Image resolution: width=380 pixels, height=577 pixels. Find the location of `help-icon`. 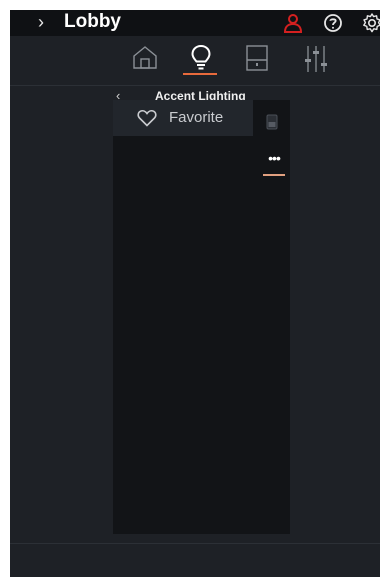

help-icon is located at coordinates (333, 23).